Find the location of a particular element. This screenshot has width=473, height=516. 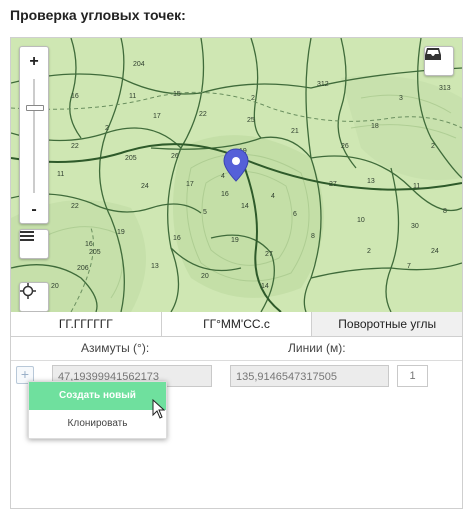

tab-degrees-minutes-seconds: ГГ°ММ'СС.с is located at coordinates (237, 324).